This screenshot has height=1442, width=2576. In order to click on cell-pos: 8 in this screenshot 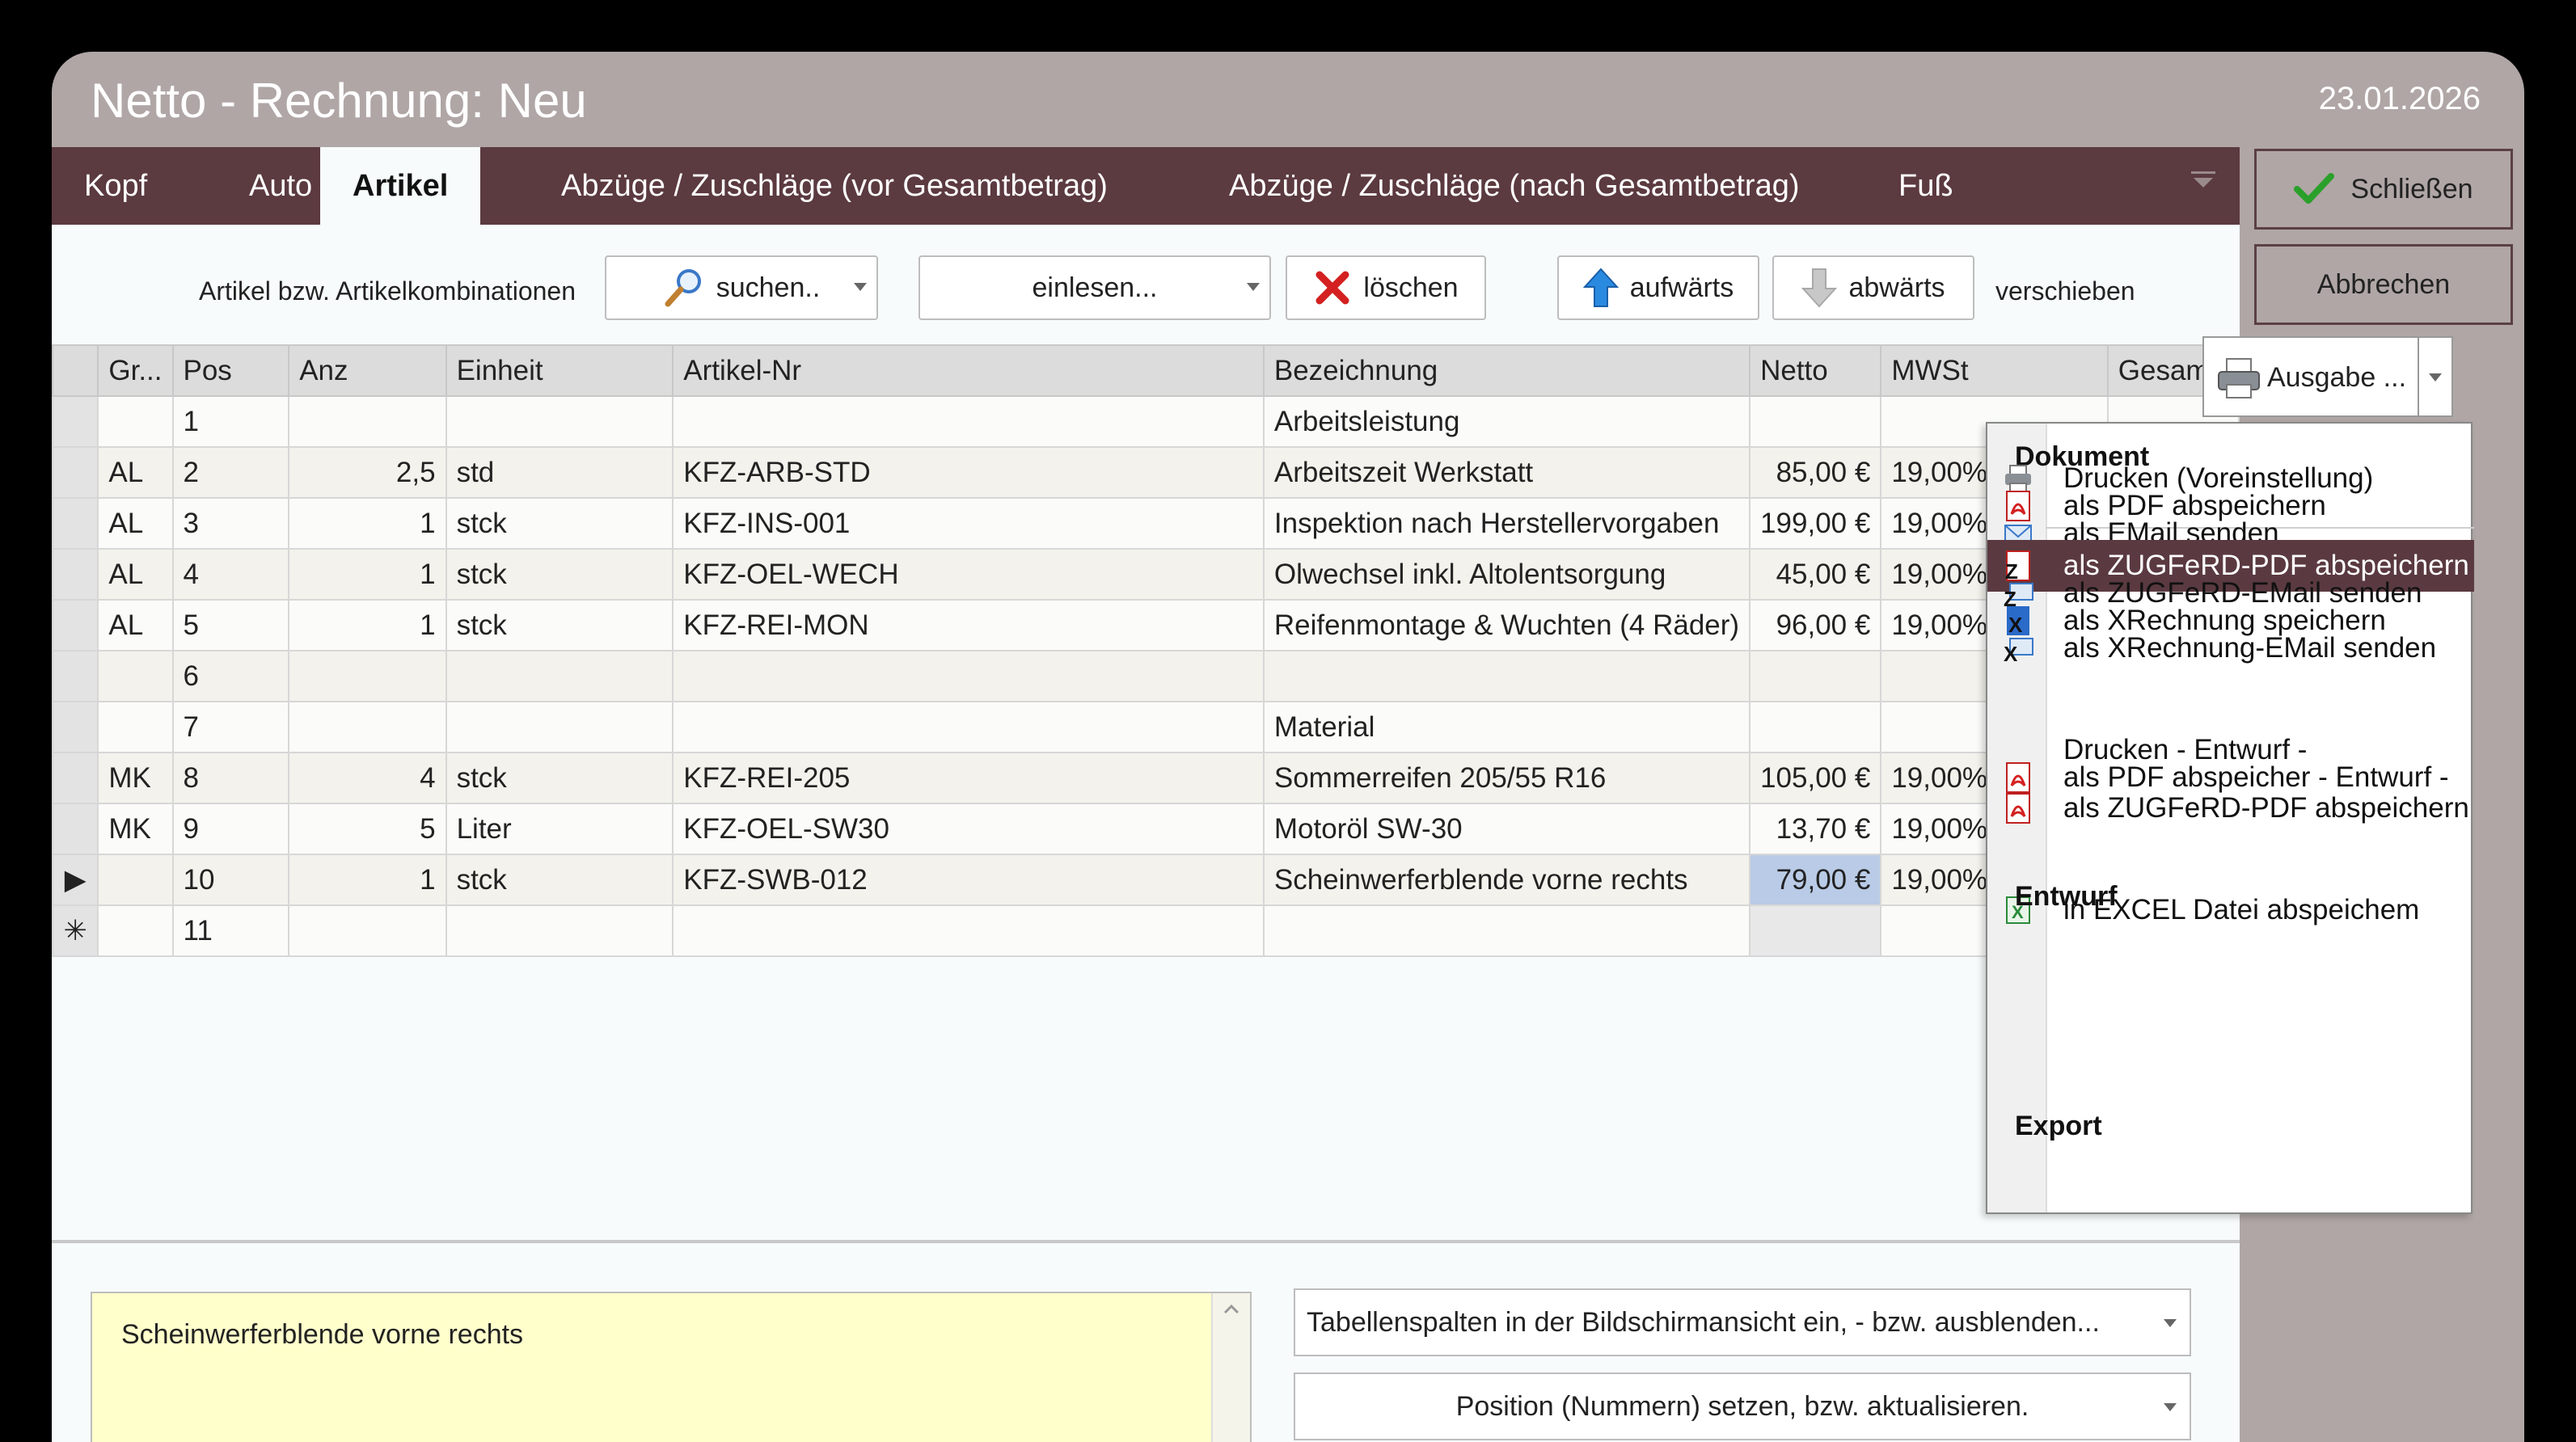, I will do `click(230, 778)`.